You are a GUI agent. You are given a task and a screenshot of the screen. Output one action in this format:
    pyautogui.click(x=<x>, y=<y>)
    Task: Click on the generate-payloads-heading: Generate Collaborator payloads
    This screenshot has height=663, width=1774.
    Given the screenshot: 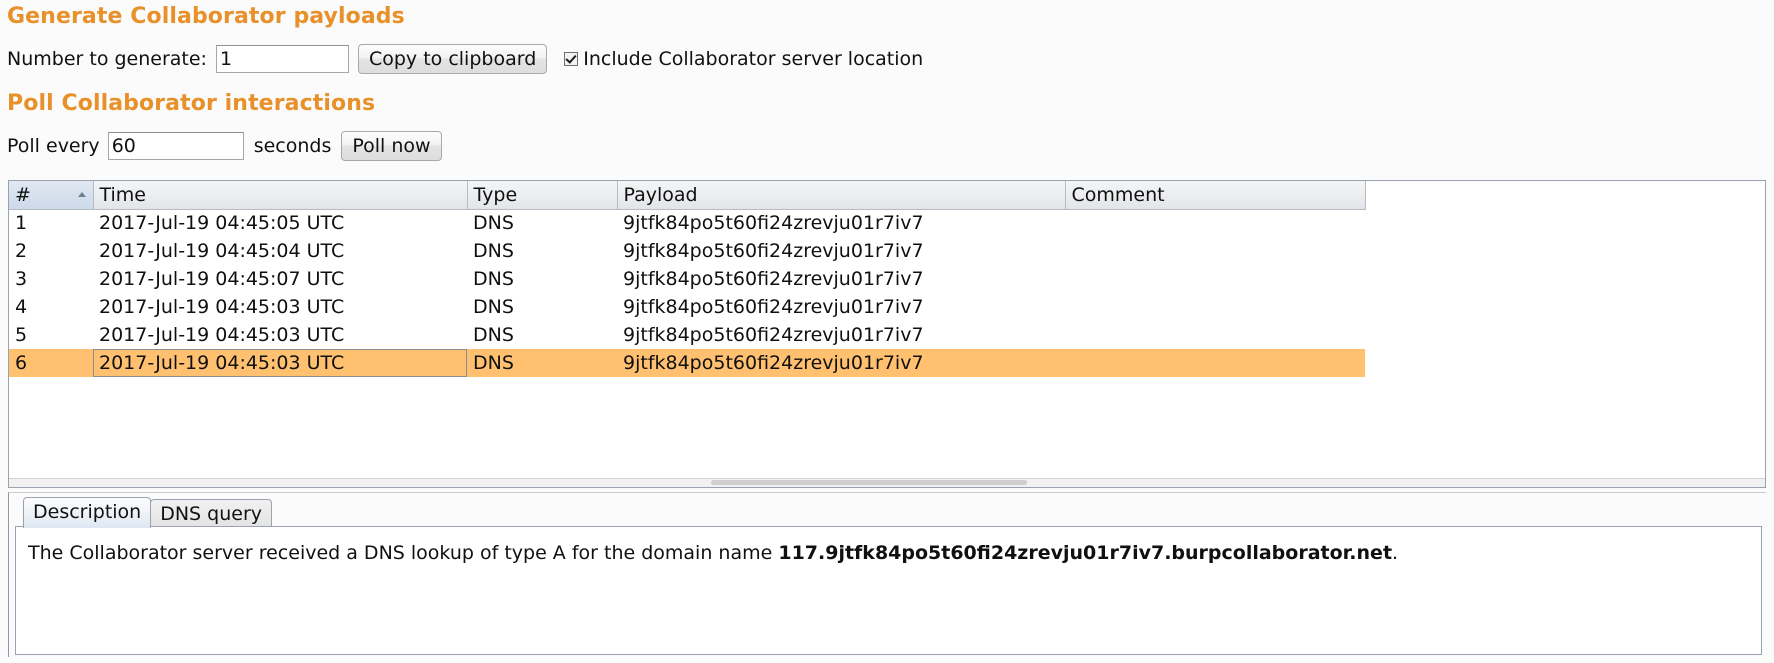 What is the action you would take?
    pyautogui.click(x=206, y=16)
    